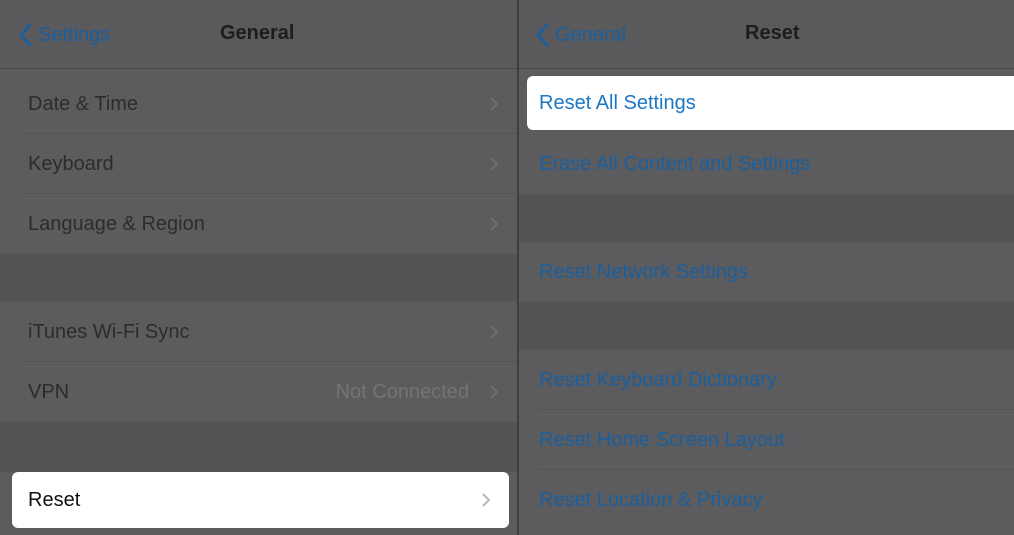 This screenshot has height=535, width=1014. Describe the element at coordinates (83, 104) in the screenshot. I see `row-label: Date & Time` at that location.